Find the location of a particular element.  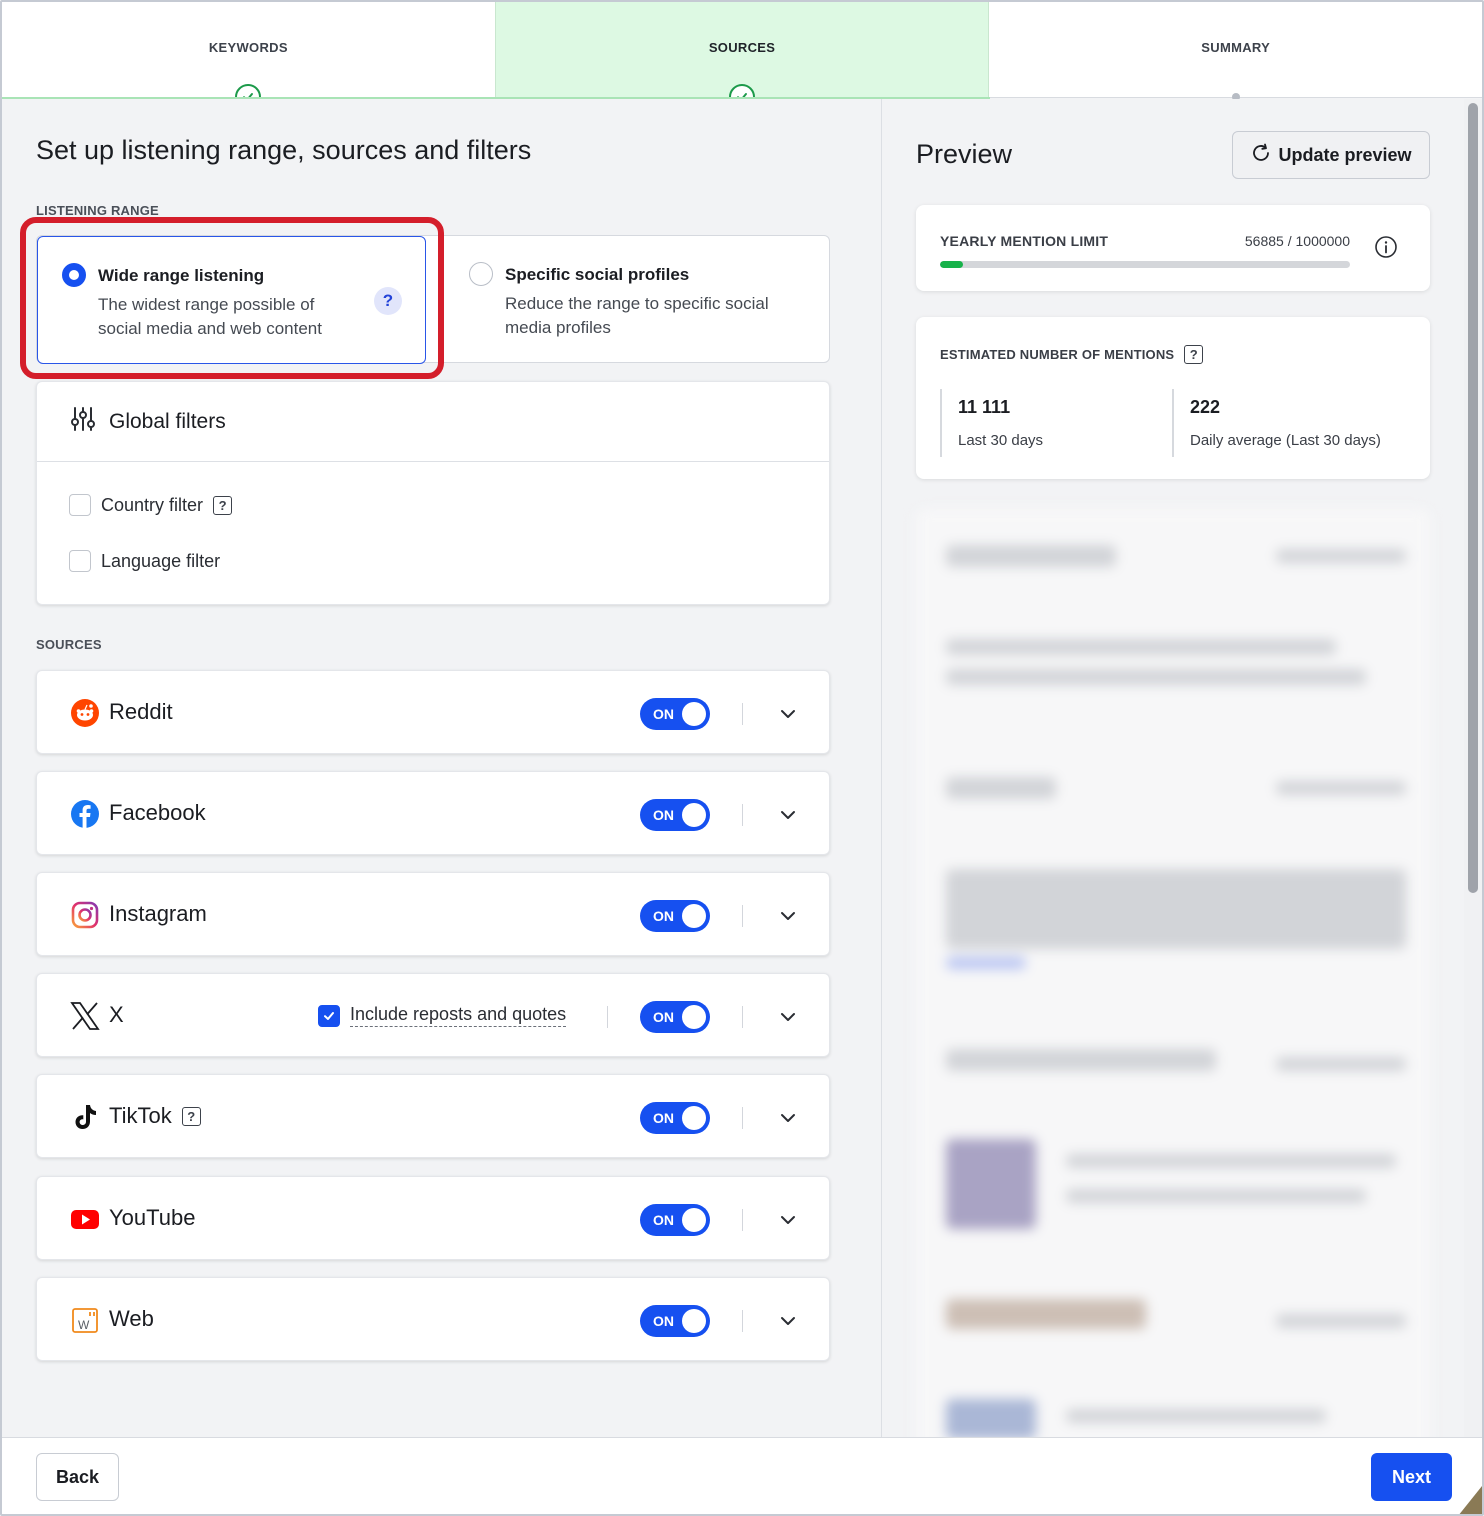

reddit-icon is located at coordinates (85, 713).